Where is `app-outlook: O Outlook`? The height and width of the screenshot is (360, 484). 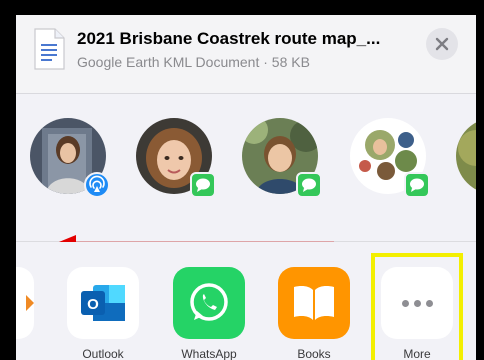 app-outlook: O Outlook is located at coordinates (103, 313).